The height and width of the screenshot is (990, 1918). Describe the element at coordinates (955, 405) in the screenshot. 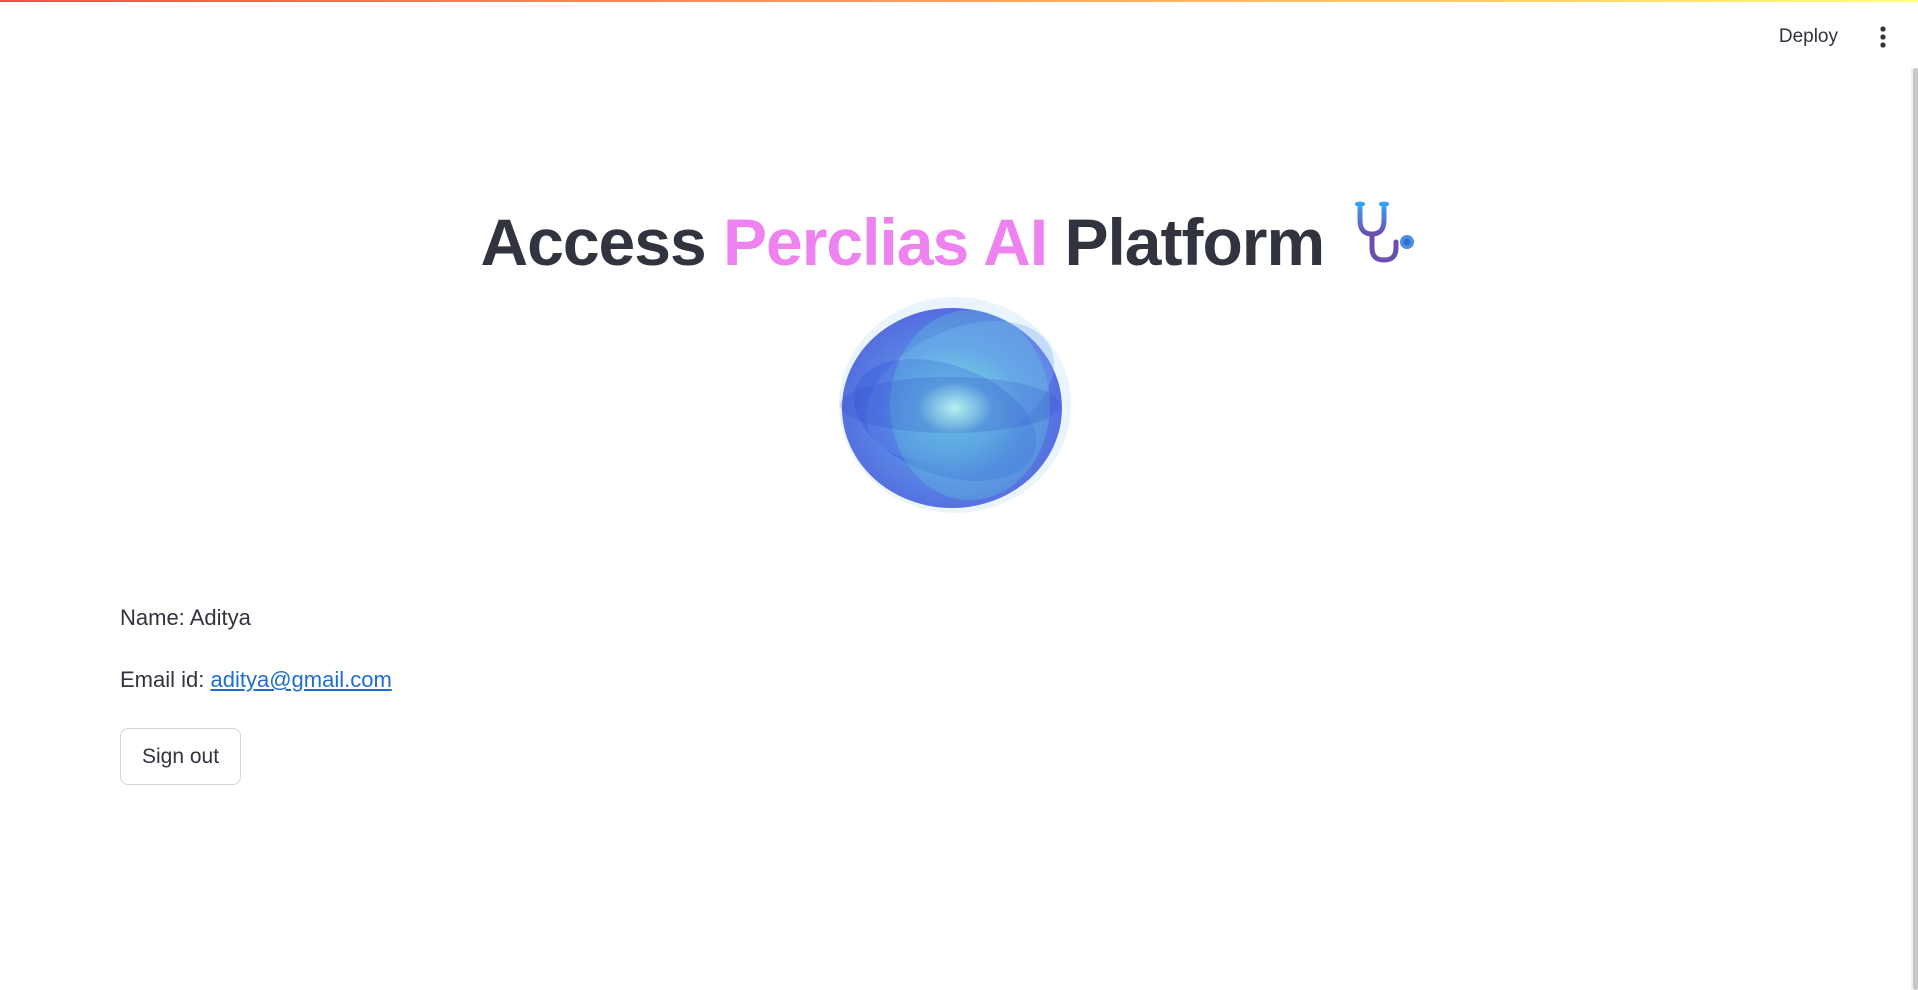

I see `blue-orb-logo` at that location.